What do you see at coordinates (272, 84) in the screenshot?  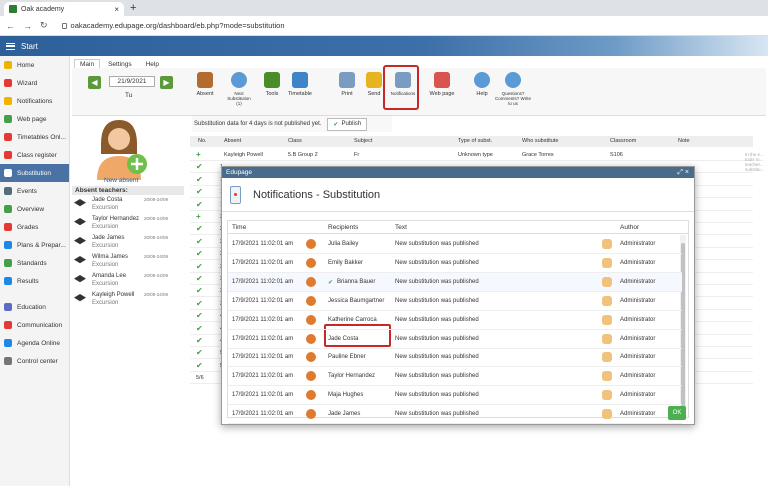 I see `tools-button: Tools` at bounding box center [272, 84].